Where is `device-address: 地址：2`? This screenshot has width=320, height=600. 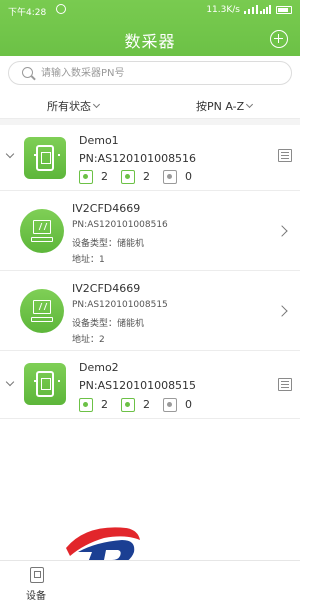 device-address: 地址：2 is located at coordinates (88, 340).